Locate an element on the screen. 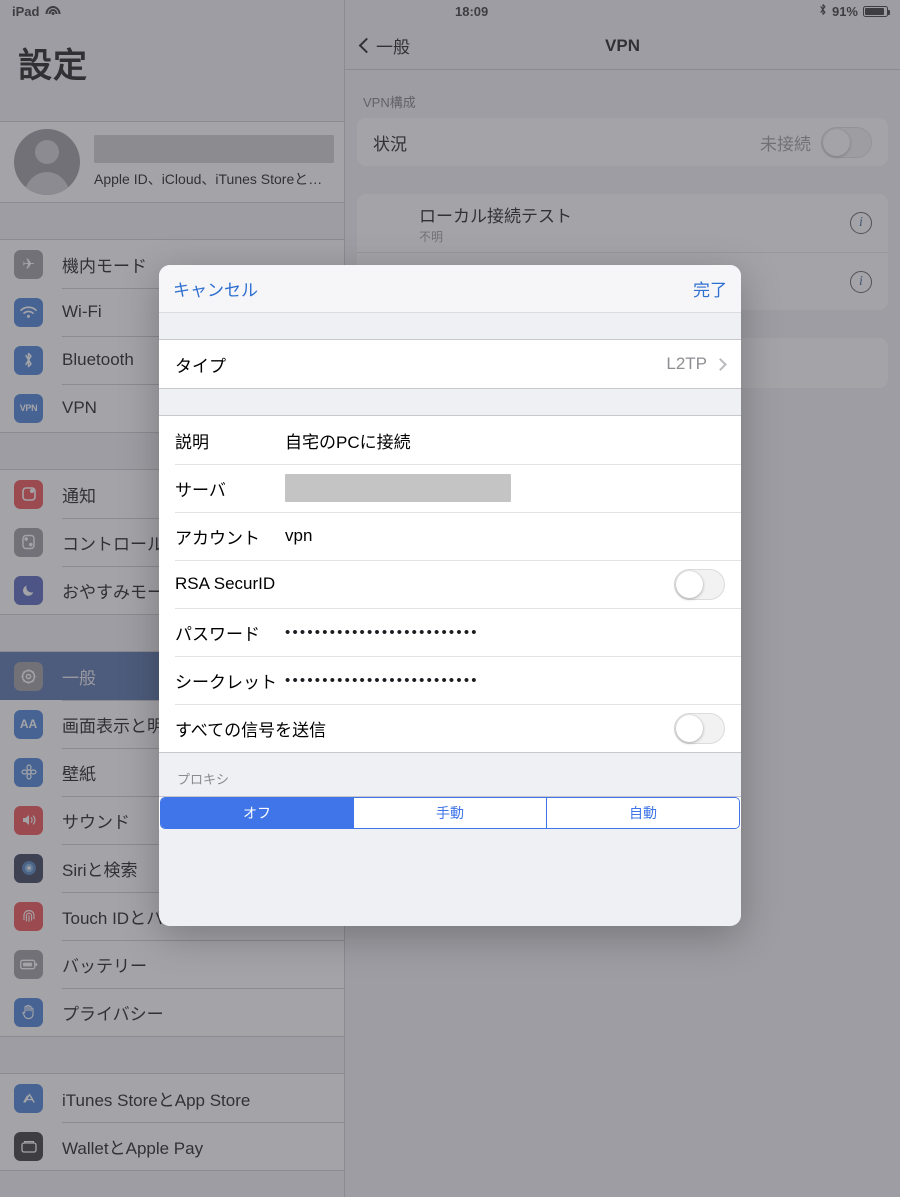 This screenshot has width=900, height=1197. detail-navbar: 一般 VPN is located at coordinates (622, 46).